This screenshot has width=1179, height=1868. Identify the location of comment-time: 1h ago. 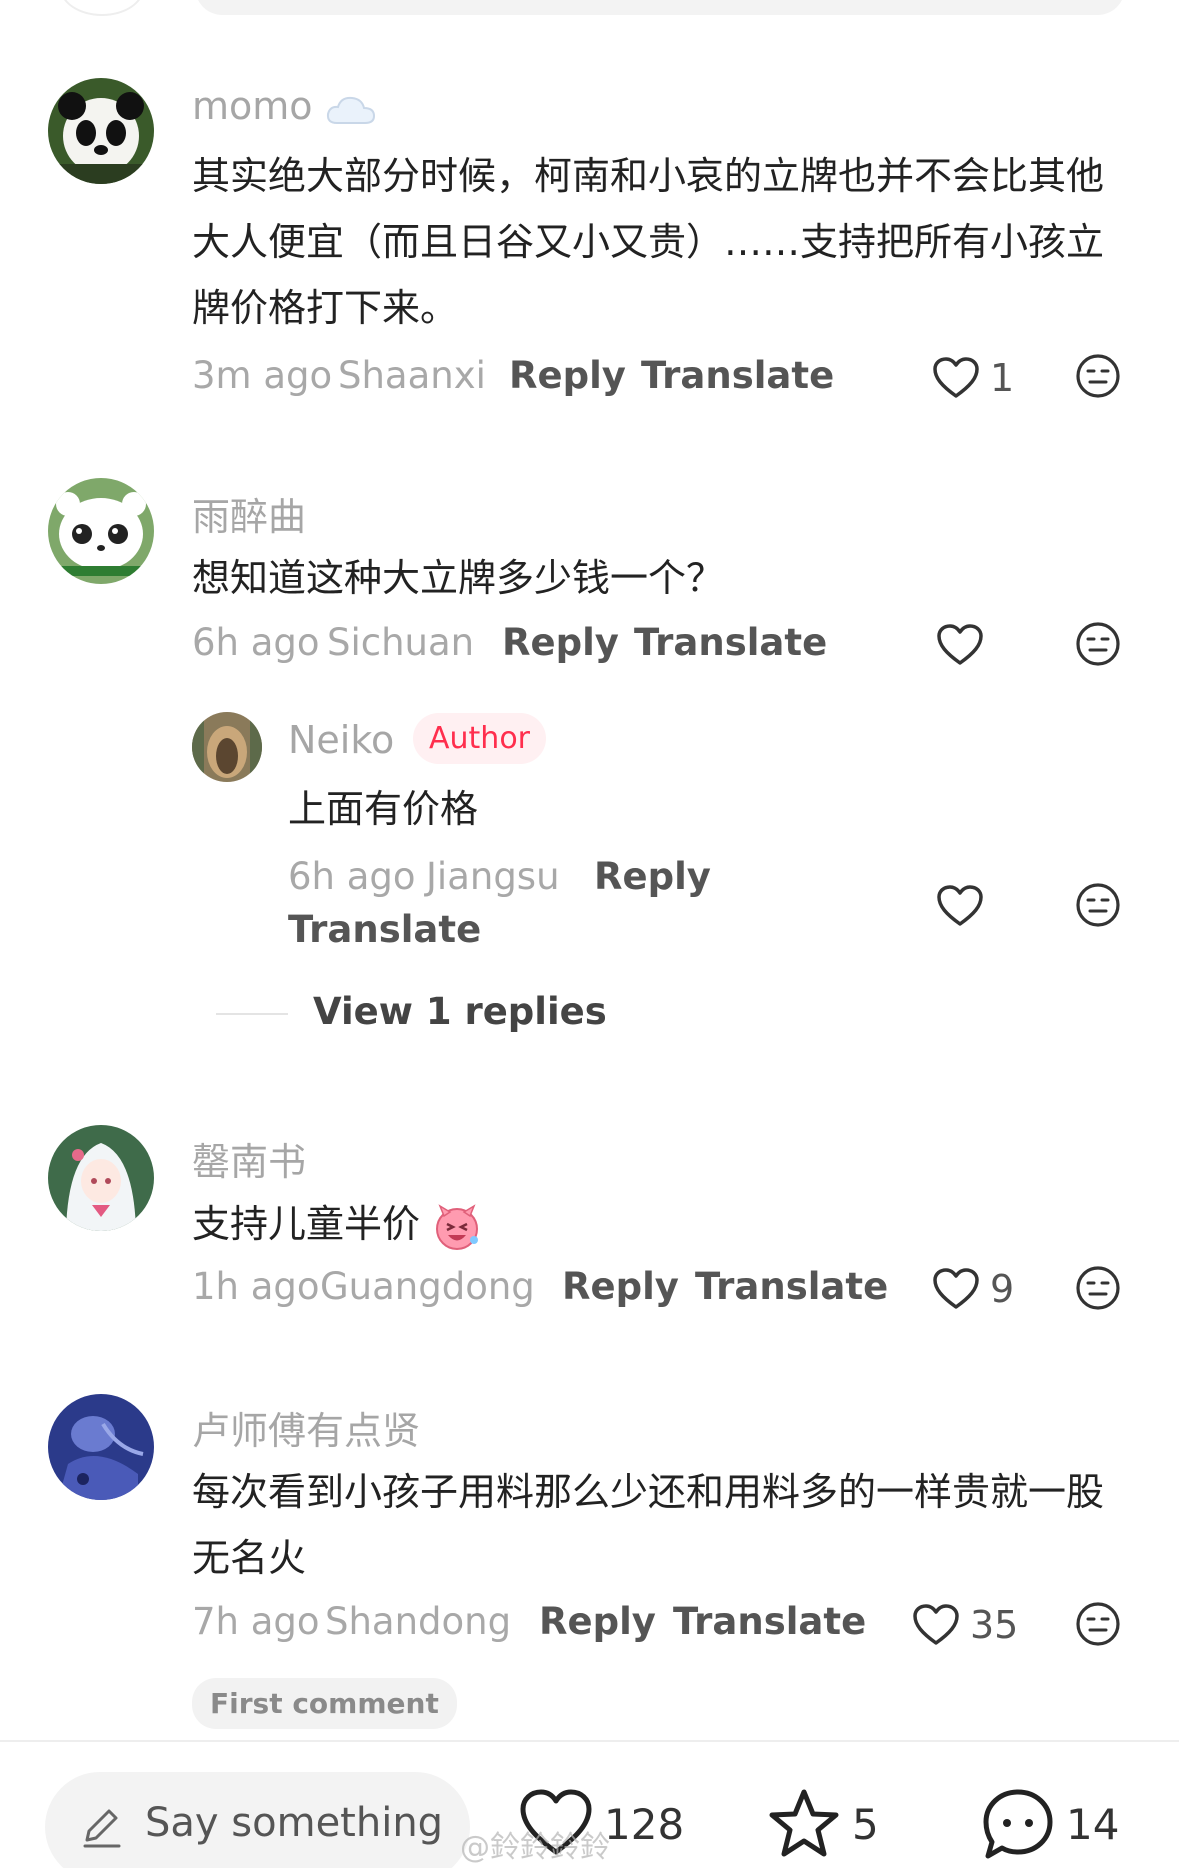
(256, 1286).